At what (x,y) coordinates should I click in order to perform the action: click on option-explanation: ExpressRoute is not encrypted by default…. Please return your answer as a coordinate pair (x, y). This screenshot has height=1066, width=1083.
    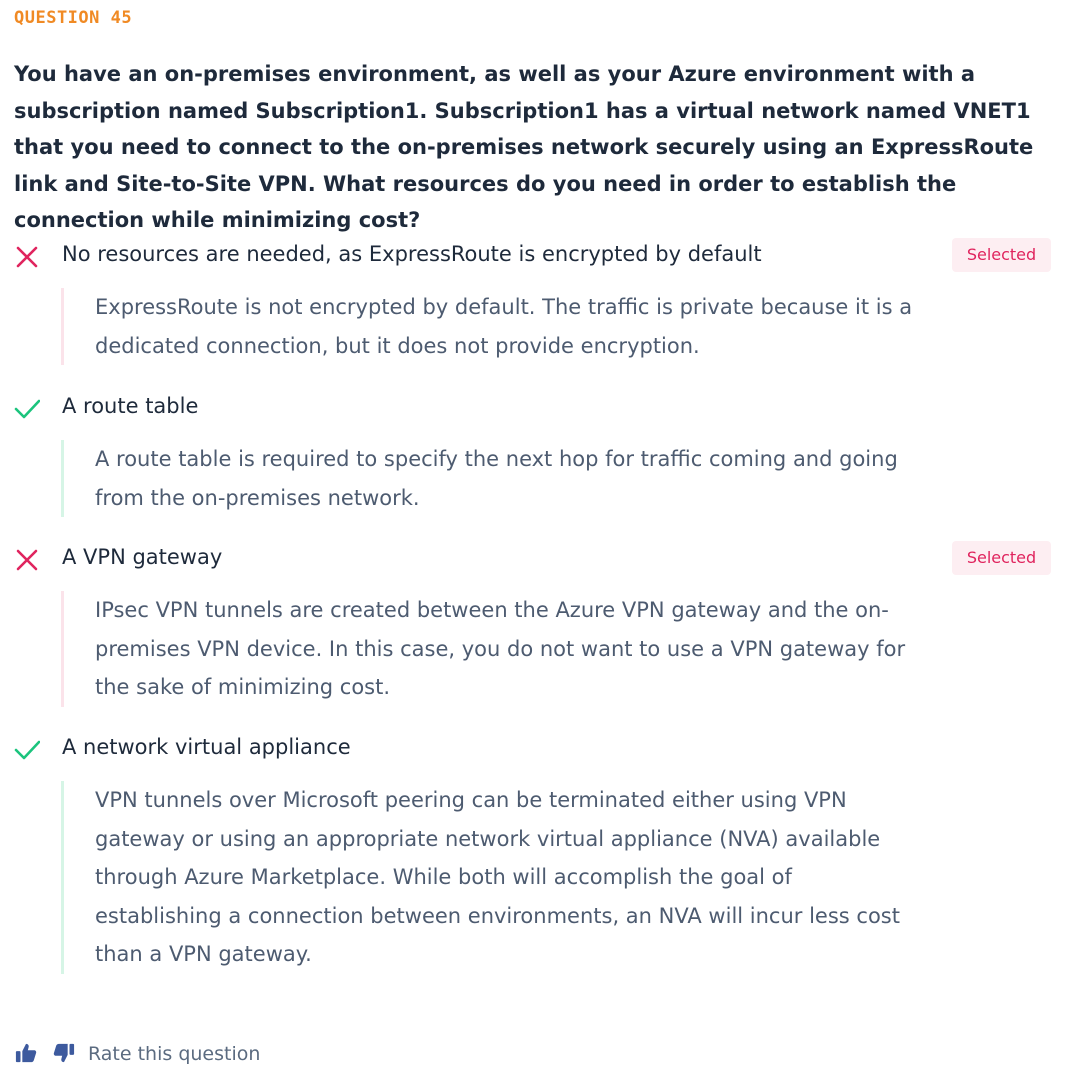
    Looking at the image, I should click on (493, 326).